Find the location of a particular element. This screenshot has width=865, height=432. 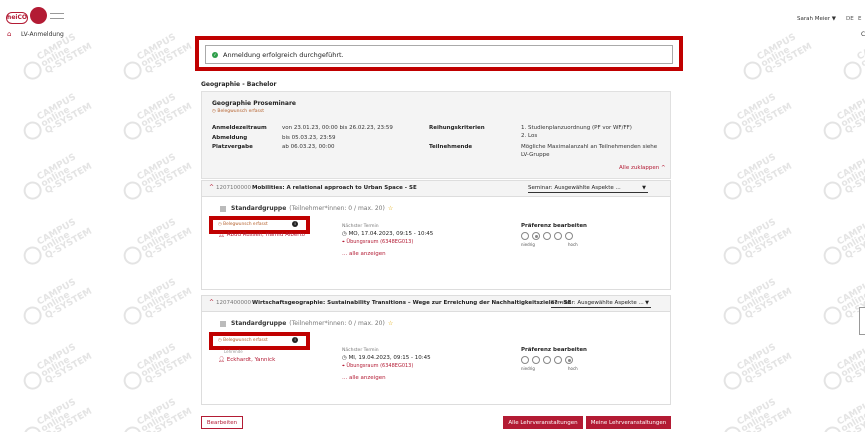

university-wordmark is located at coordinates (57, 16).